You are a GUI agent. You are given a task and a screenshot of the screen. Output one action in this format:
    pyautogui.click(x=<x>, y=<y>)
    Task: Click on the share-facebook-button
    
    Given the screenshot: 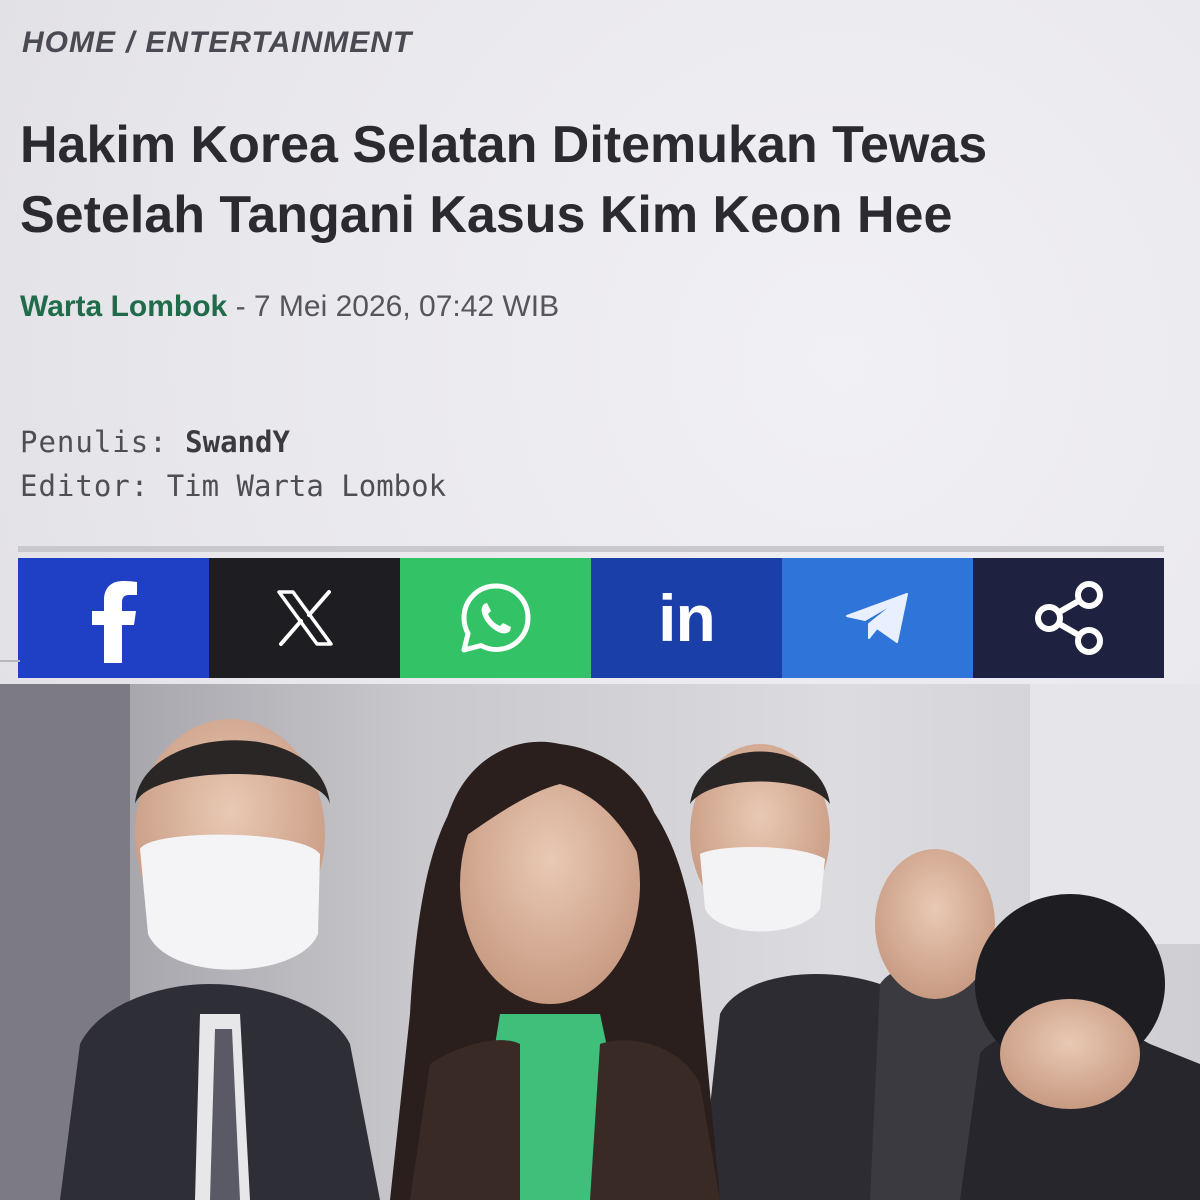 What is the action you would take?
    pyautogui.click(x=113, y=618)
    